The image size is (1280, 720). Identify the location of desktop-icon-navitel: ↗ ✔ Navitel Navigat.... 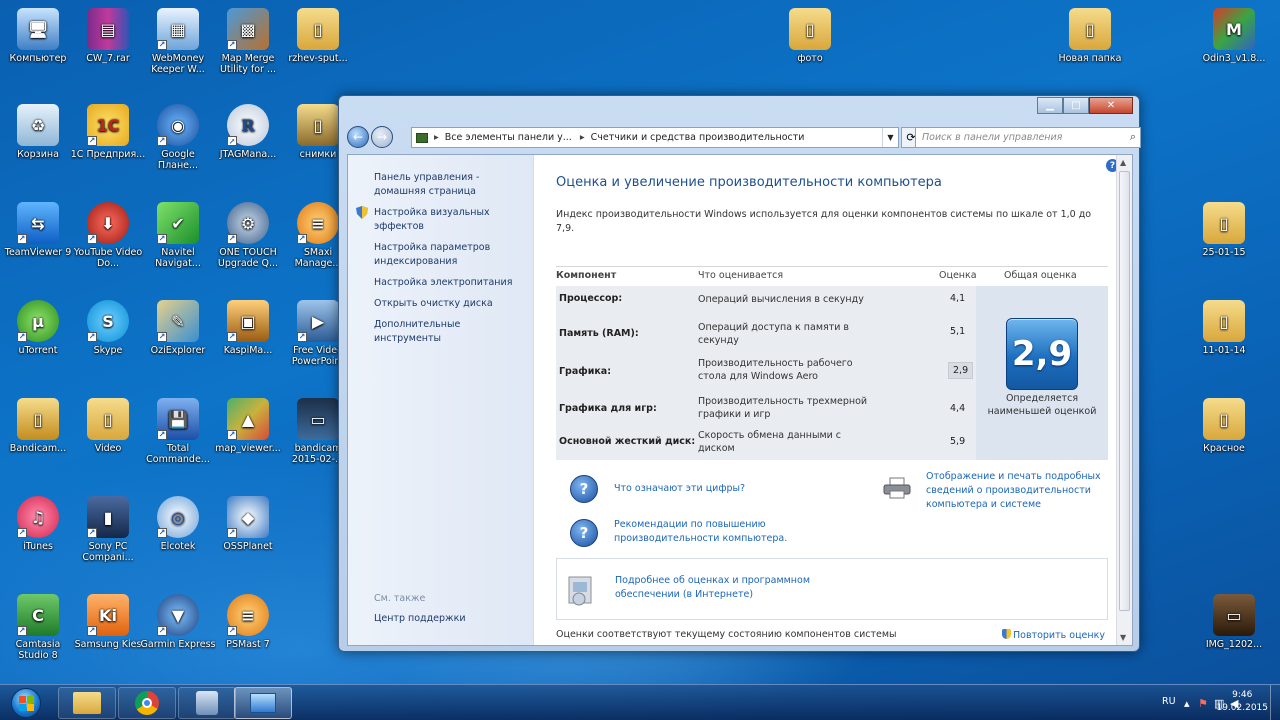
(178, 240).